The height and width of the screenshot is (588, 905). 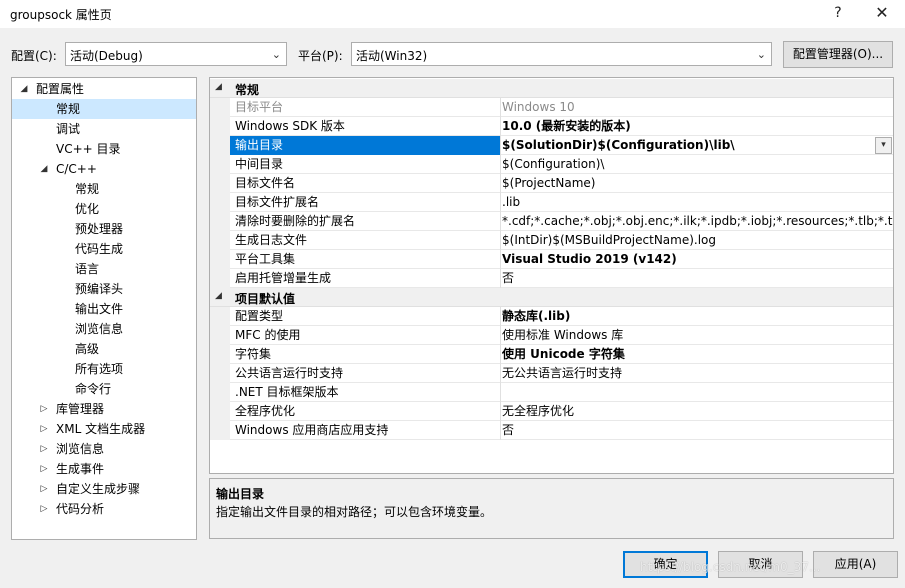 What do you see at coordinates (104, 369) in the screenshot?
I see `tree-item-all-options: 所有选项` at bounding box center [104, 369].